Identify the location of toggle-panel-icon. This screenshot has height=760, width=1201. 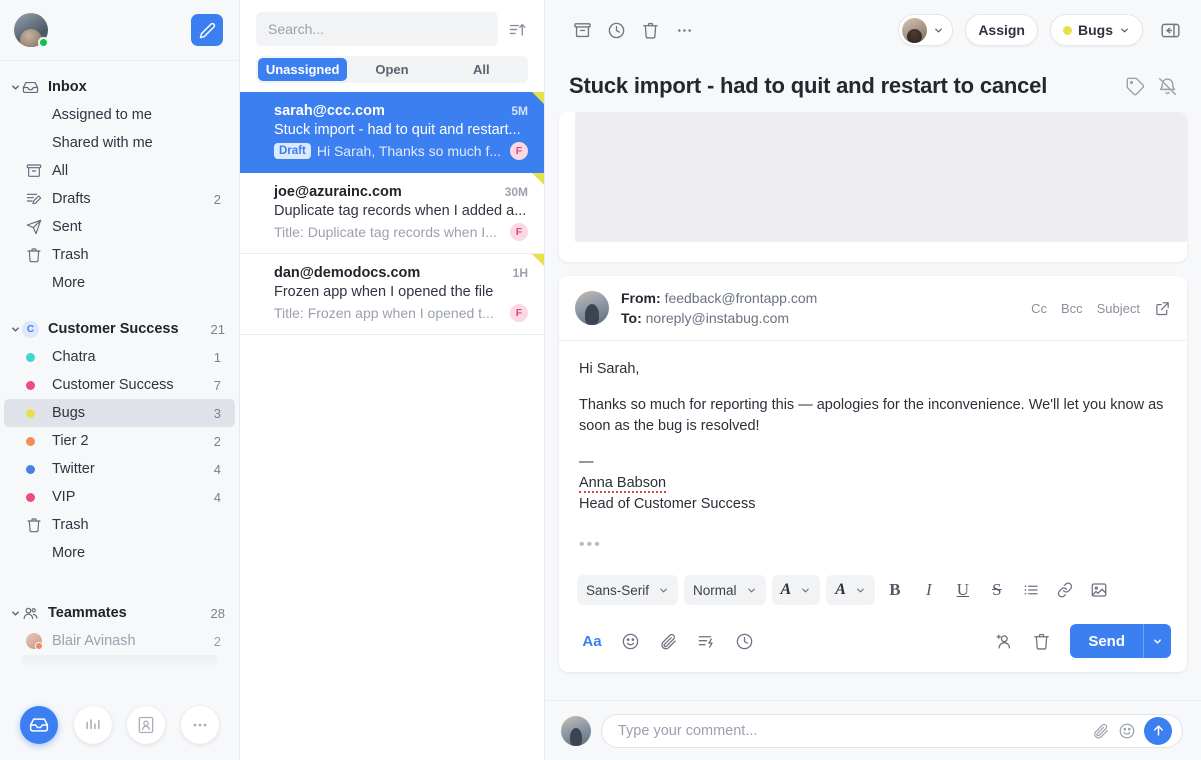
(1170, 30).